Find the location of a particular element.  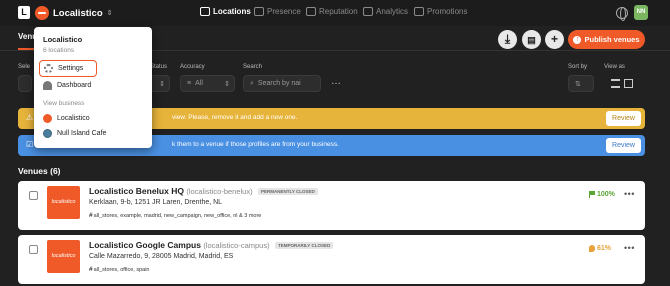

check-icon: ☑ is located at coordinates (30, 144).